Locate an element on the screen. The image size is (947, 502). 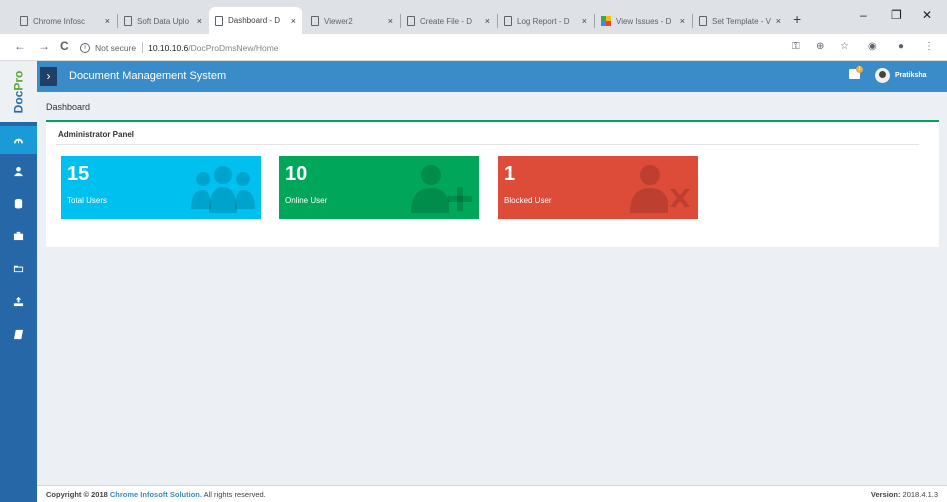
app-sidebar: DocPro is located at coordinates (18, 281).